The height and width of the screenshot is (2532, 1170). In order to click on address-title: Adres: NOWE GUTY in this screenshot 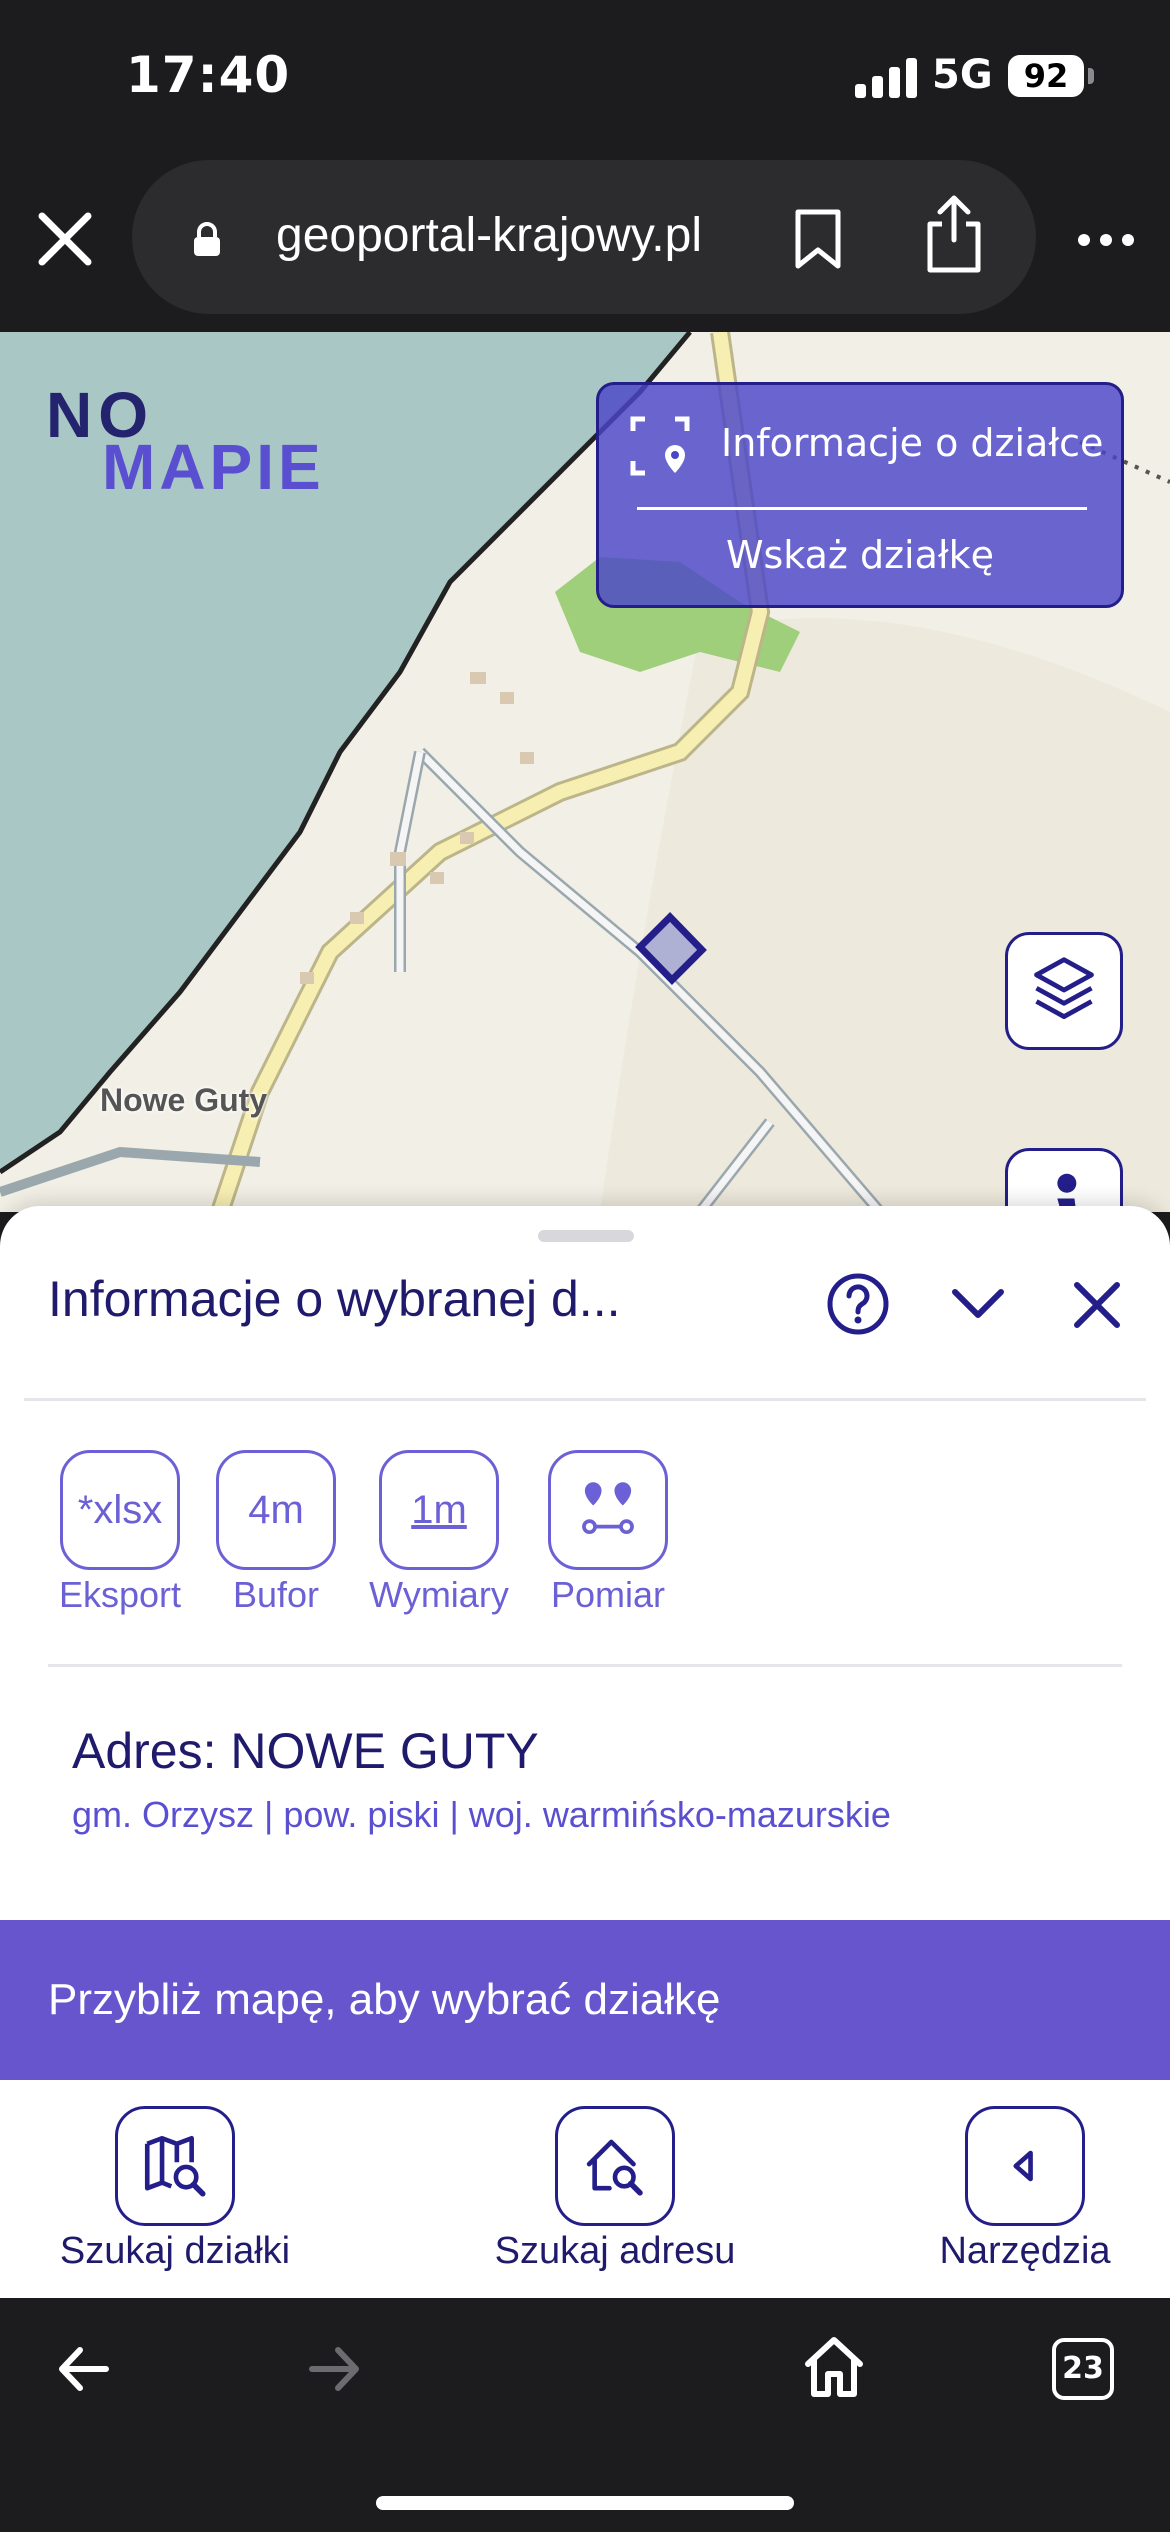, I will do `click(305, 1751)`.